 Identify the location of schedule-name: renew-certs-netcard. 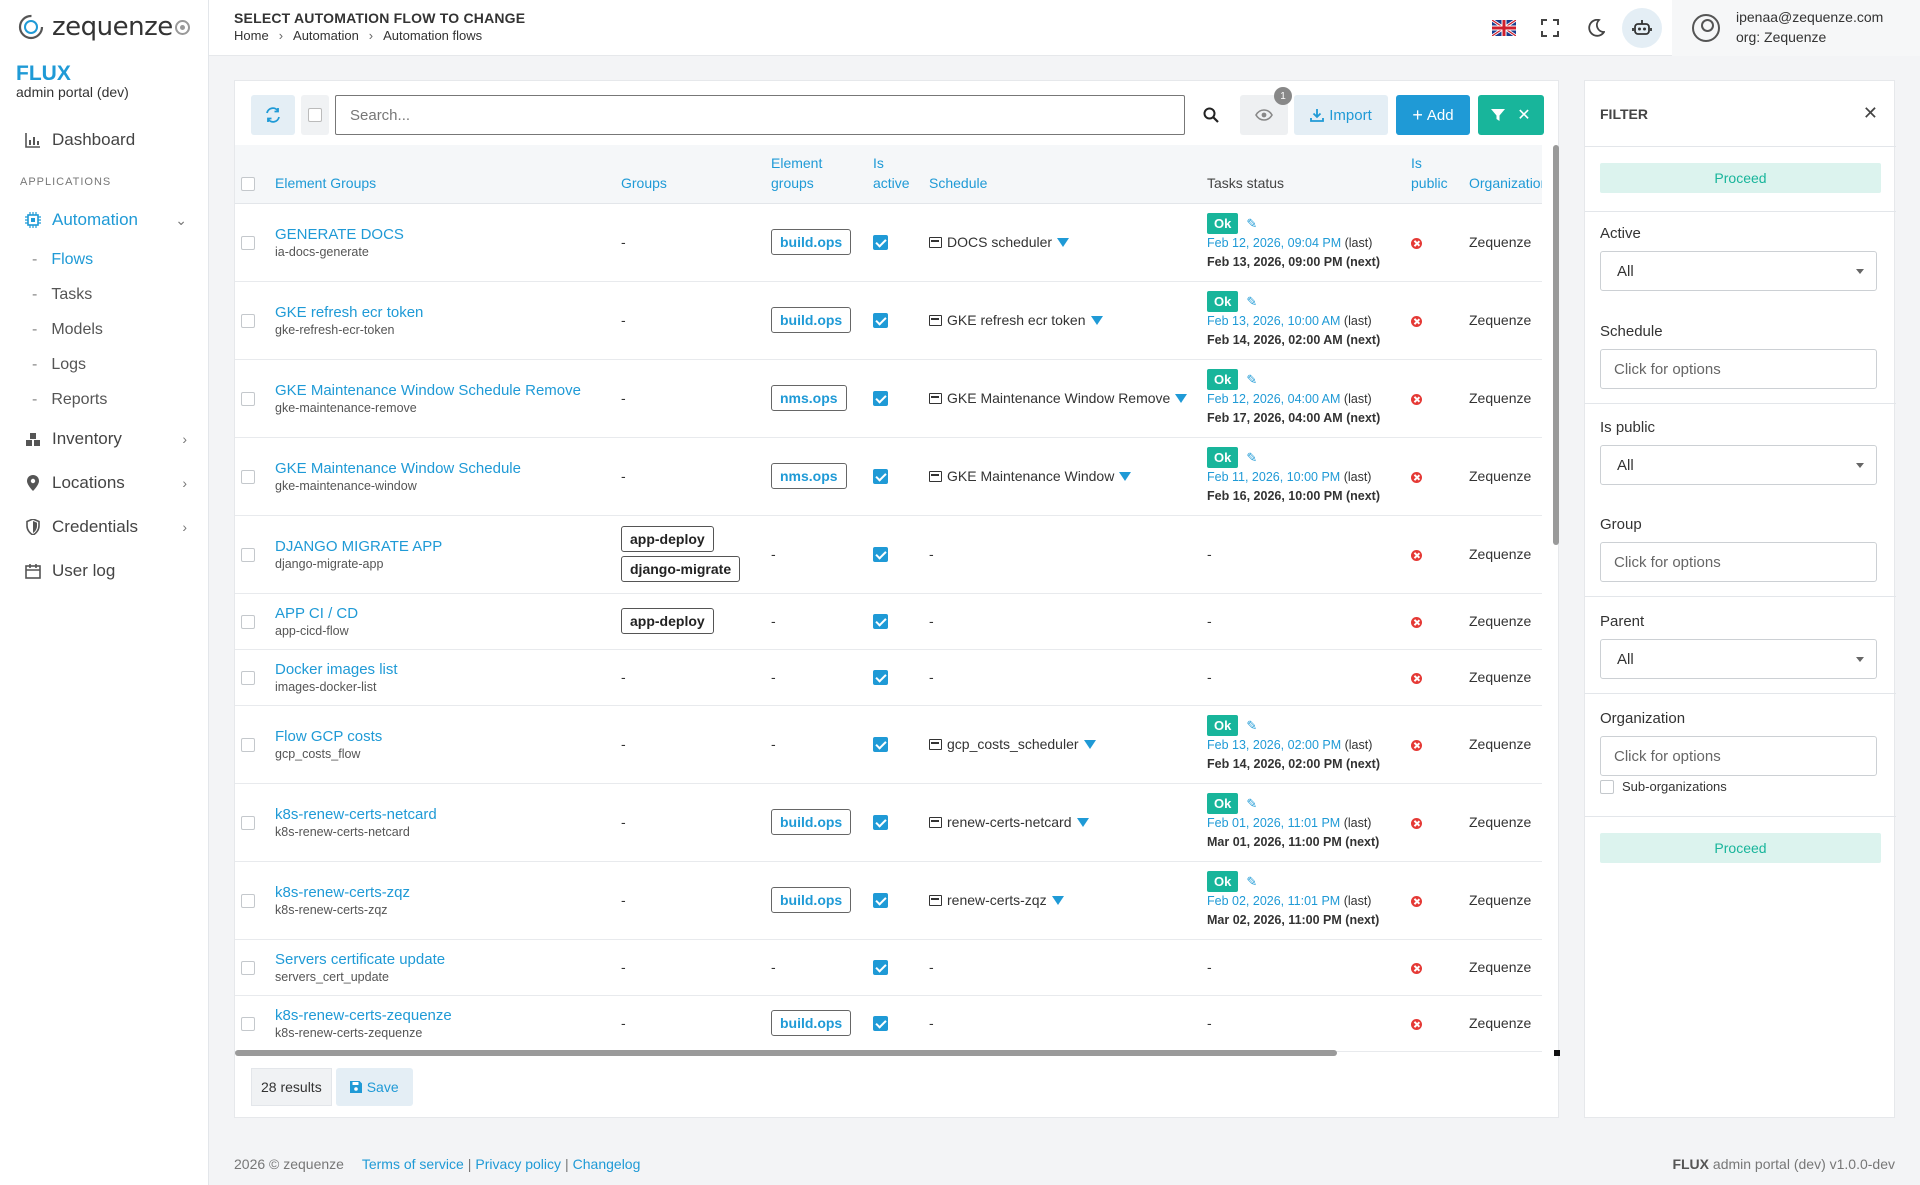
(1009, 822).